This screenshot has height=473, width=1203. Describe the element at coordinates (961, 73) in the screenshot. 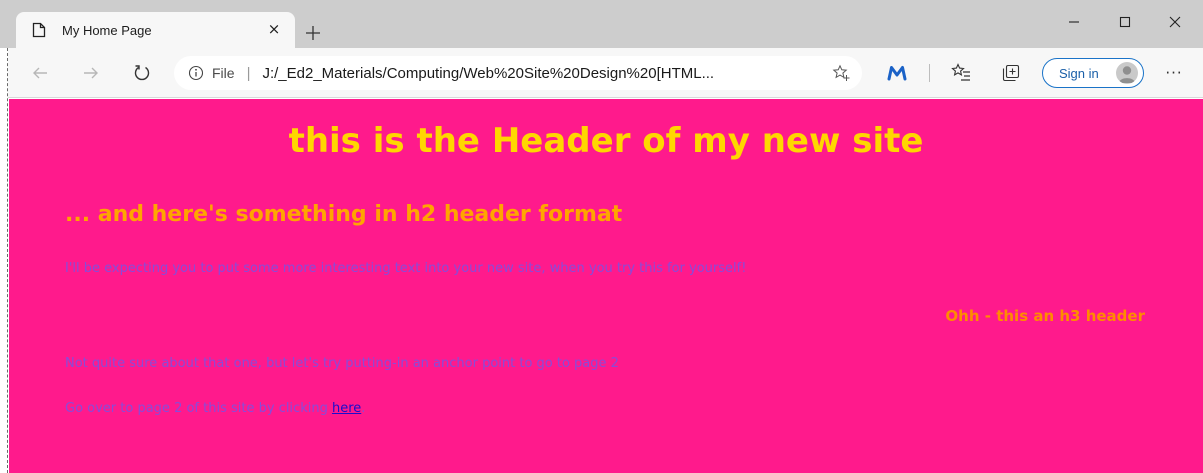

I see `favorites-icon` at that location.